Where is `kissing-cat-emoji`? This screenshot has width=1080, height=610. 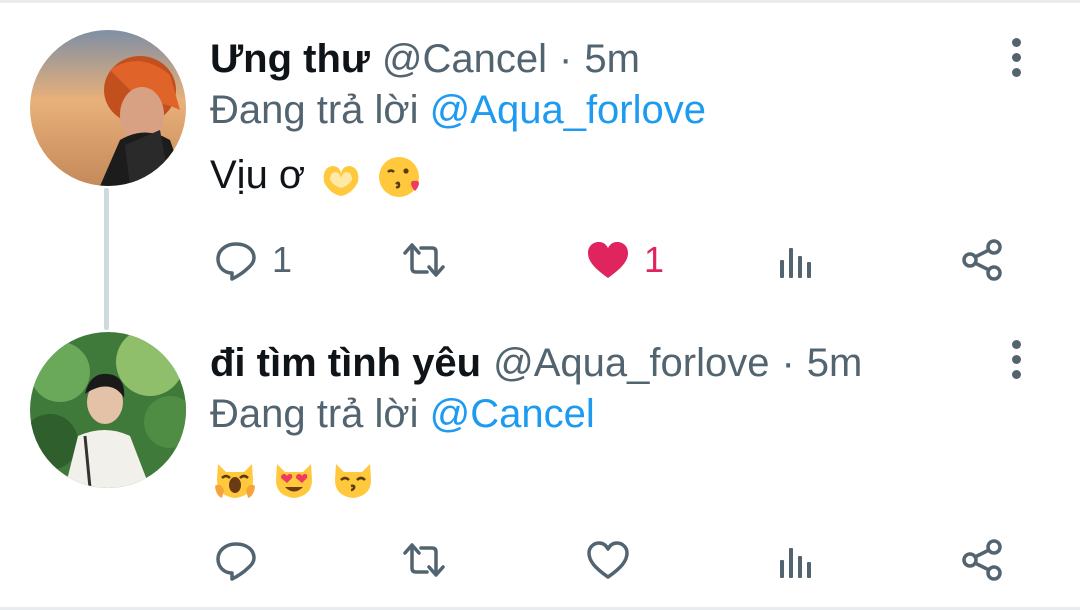
kissing-cat-emoji is located at coordinates (353, 479).